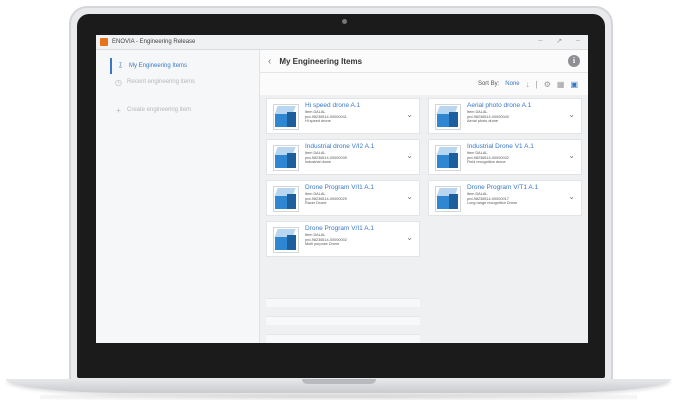 This screenshot has width=677, height=407. I want to click on item-description: Aerial photo drone, so click(483, 121).